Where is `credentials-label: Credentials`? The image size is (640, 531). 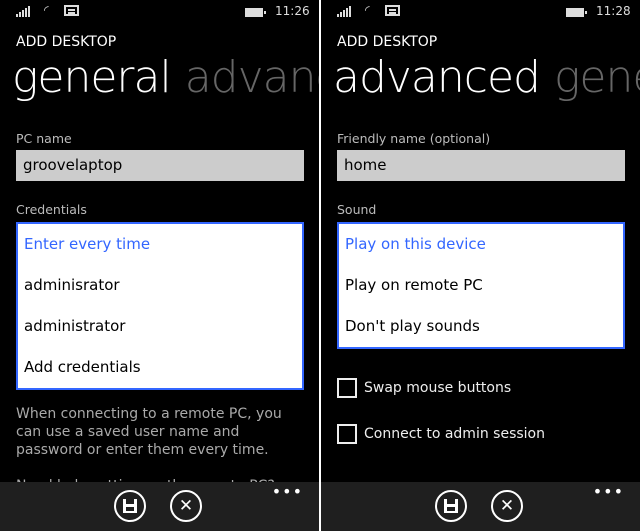
credentials-label: Credentials is located at coordinates (51, 209).